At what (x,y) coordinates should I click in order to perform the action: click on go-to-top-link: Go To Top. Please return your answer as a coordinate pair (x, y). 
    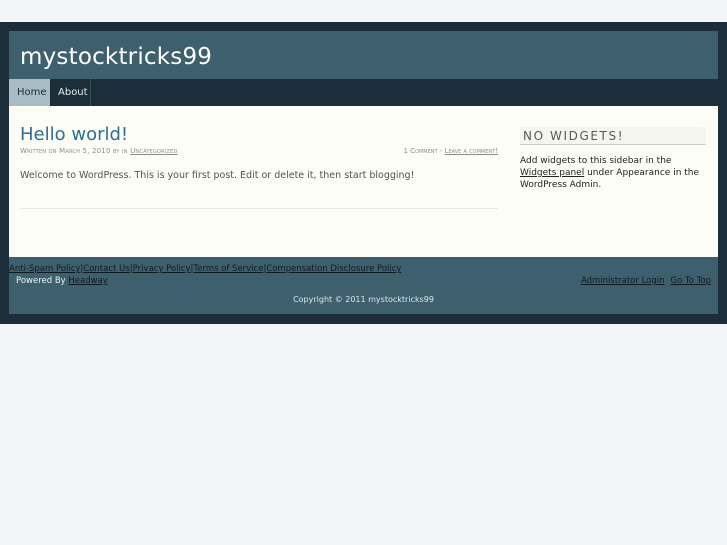
    Looking at the image, I should click on (691, 281).